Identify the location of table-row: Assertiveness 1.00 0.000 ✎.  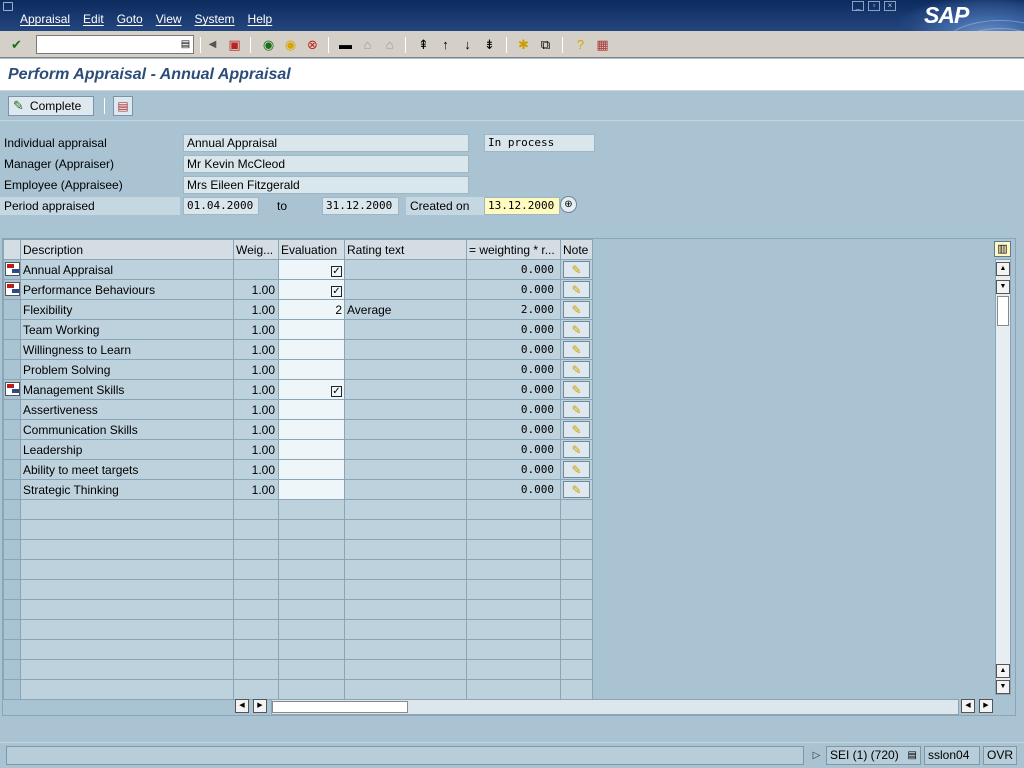
(298, 409).